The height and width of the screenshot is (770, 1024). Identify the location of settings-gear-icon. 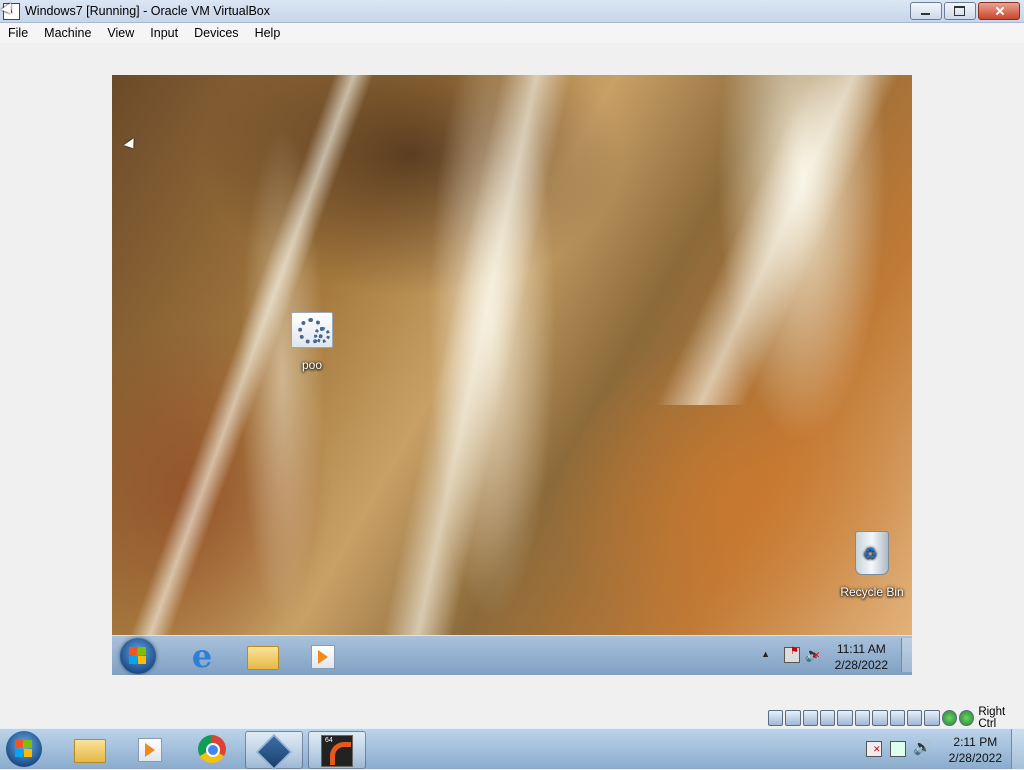
(312, 330).